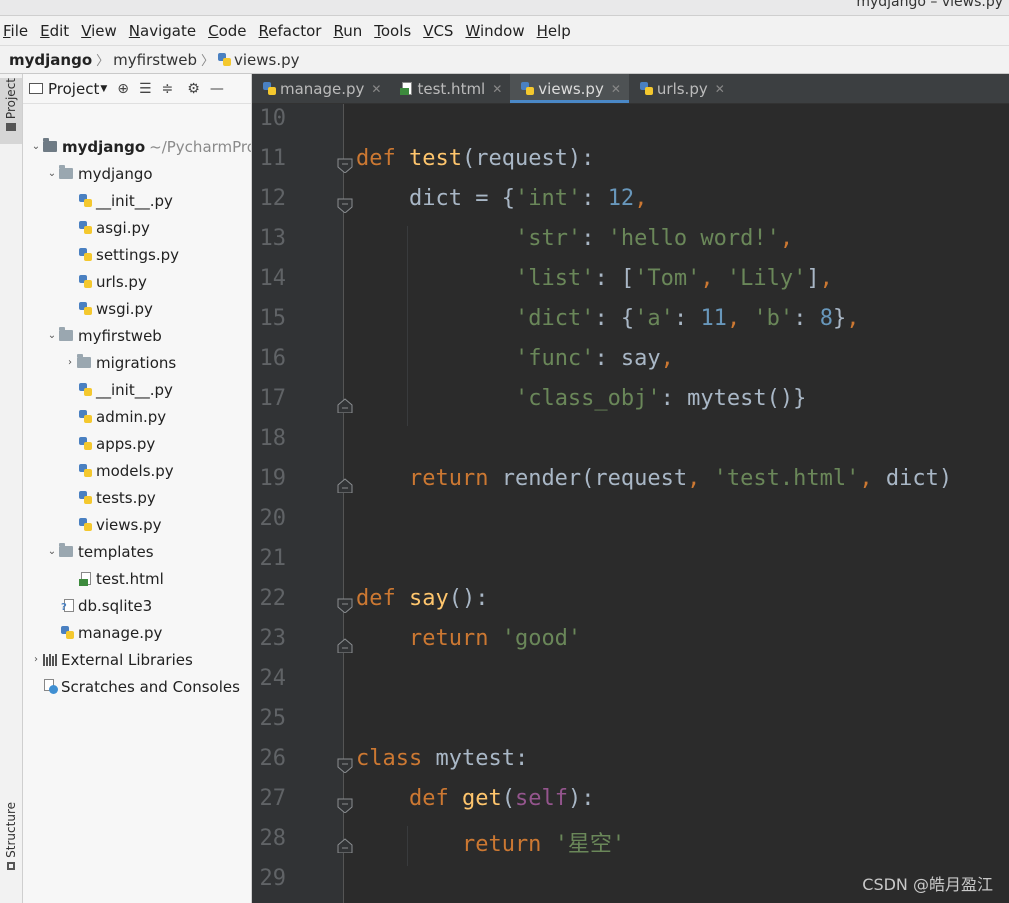 This screenshot has height=903, width=1009. Describe the element at coordinates (919, 478) in the screenshot. I see `code-token: dict)` at that location.